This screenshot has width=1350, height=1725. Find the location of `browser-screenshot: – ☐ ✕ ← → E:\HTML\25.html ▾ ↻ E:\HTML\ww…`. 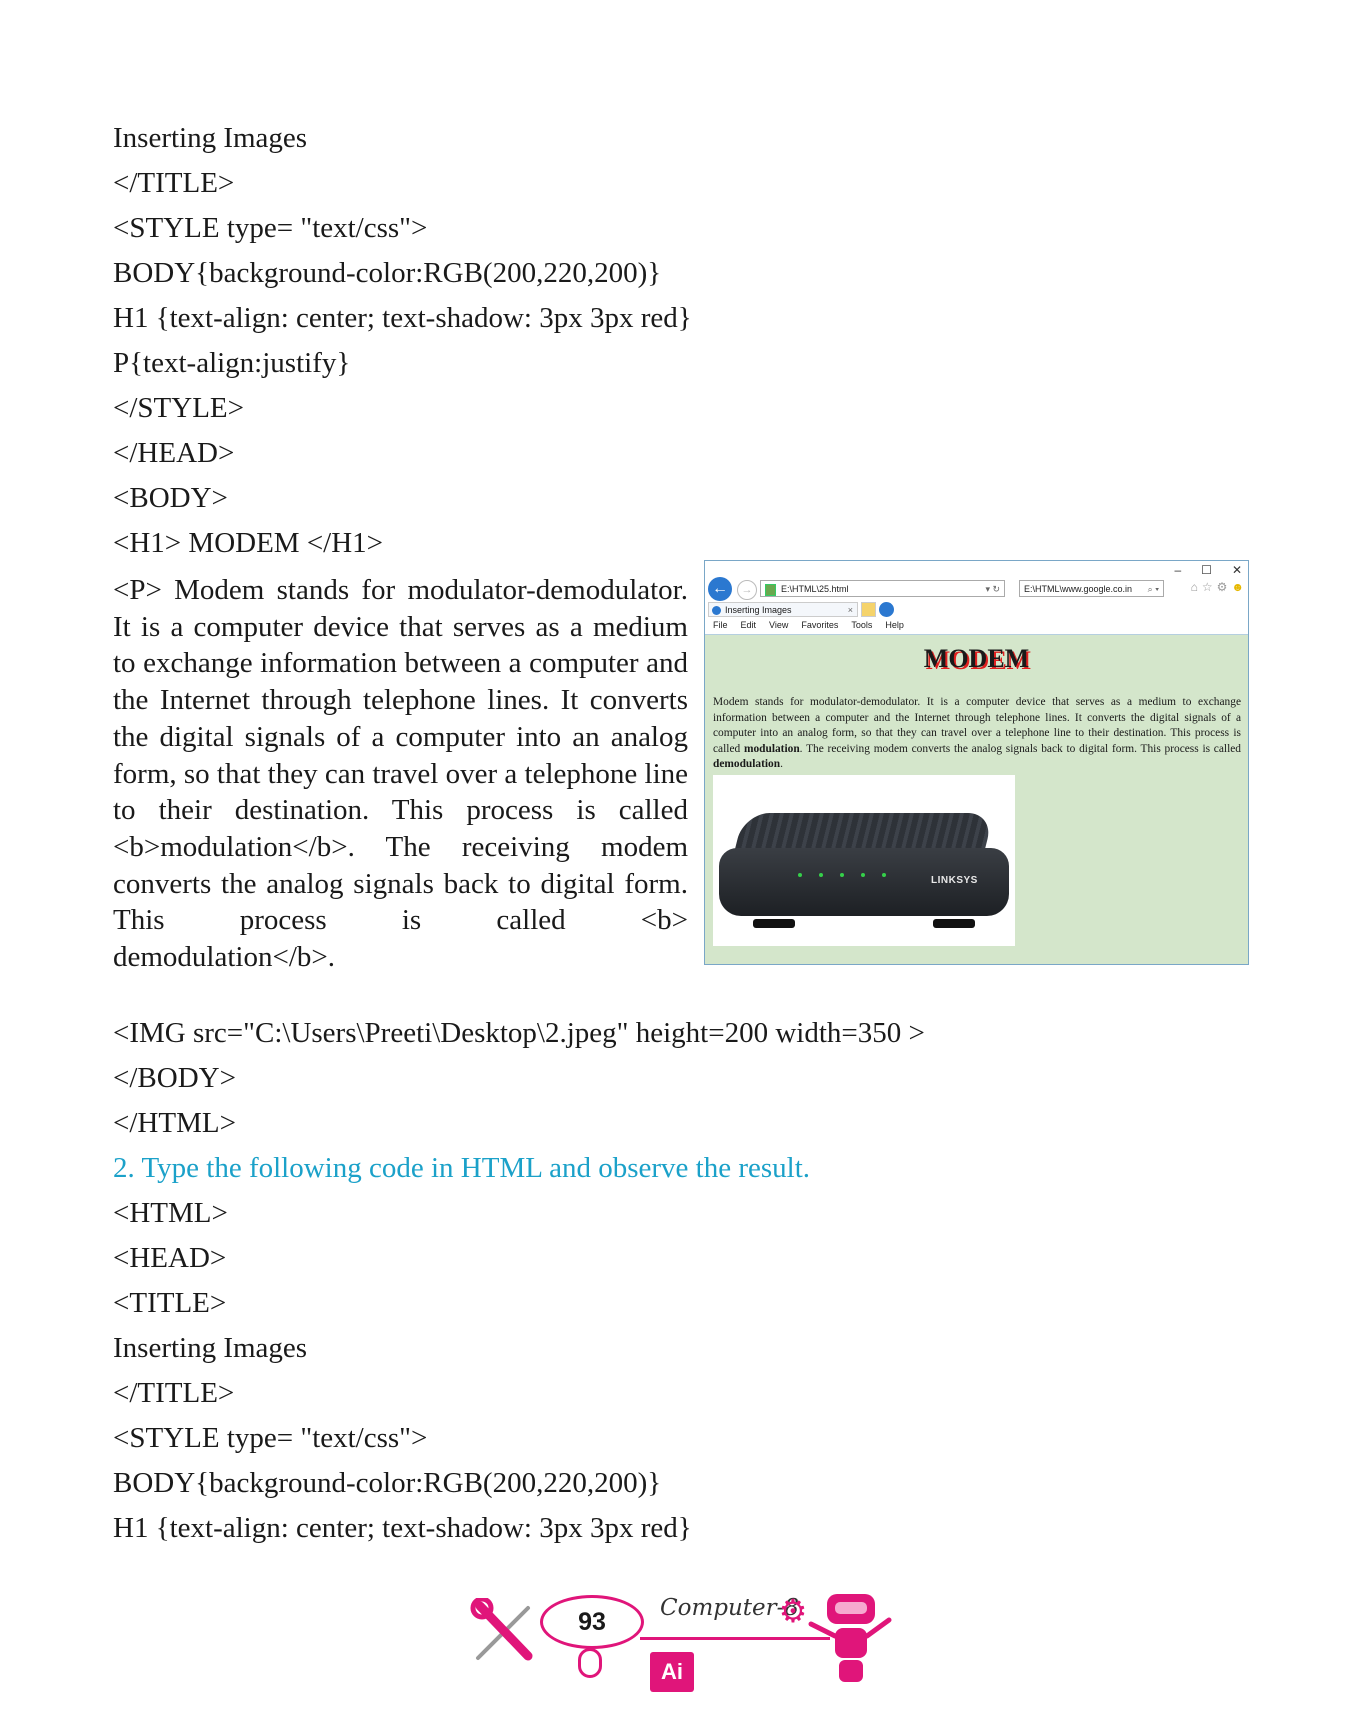

browser-screenshot: – ☐ ✕ ← → E:\HTML\25.html ▾ ↻ E:\HTML\ww… is located at coordinates (976, 762).